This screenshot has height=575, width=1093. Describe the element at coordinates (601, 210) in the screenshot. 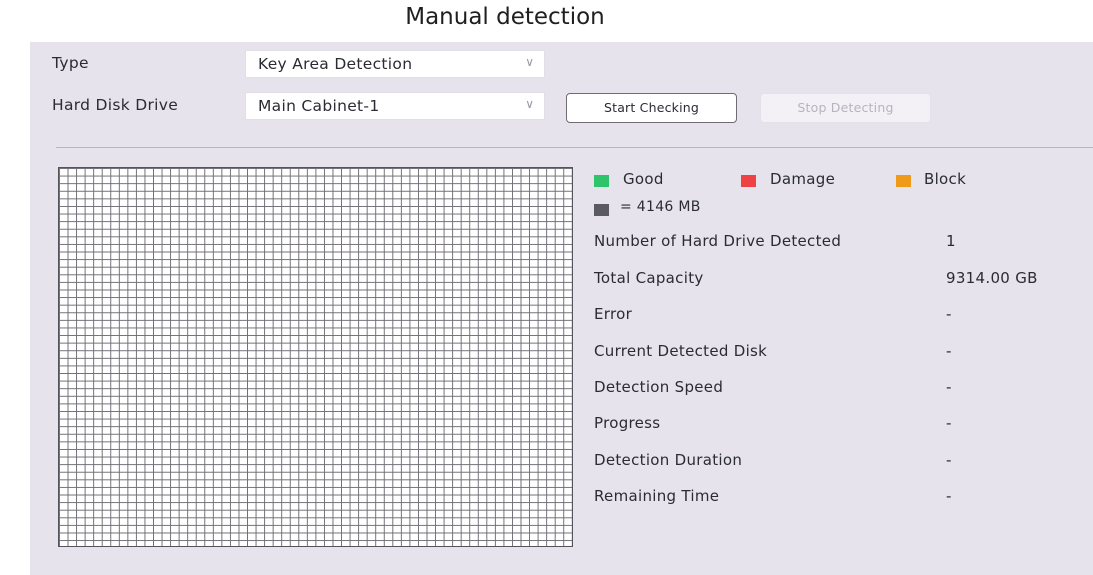

I see `unit-swatch` at that location.